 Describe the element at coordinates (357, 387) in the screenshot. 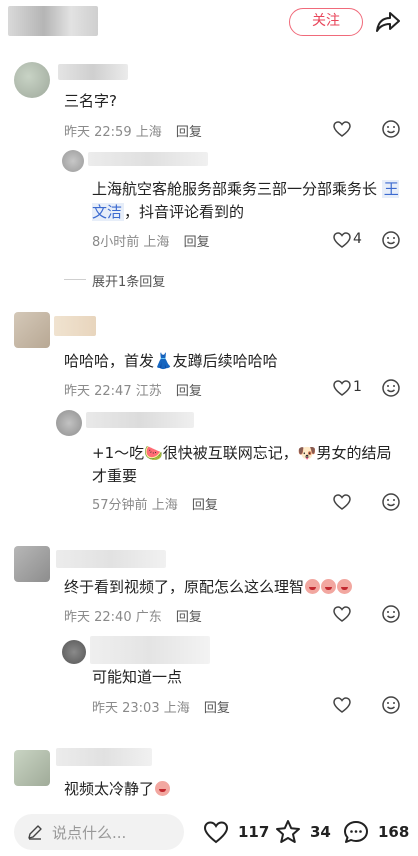

I see `like-count: 1` at that location.